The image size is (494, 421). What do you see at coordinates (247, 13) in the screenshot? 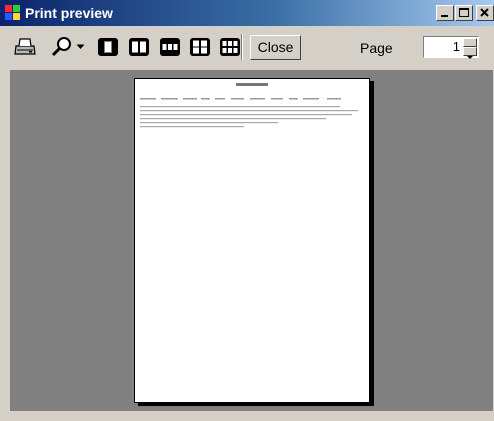
I see `title-bar: Print preview` at bounding box center [247, 13].